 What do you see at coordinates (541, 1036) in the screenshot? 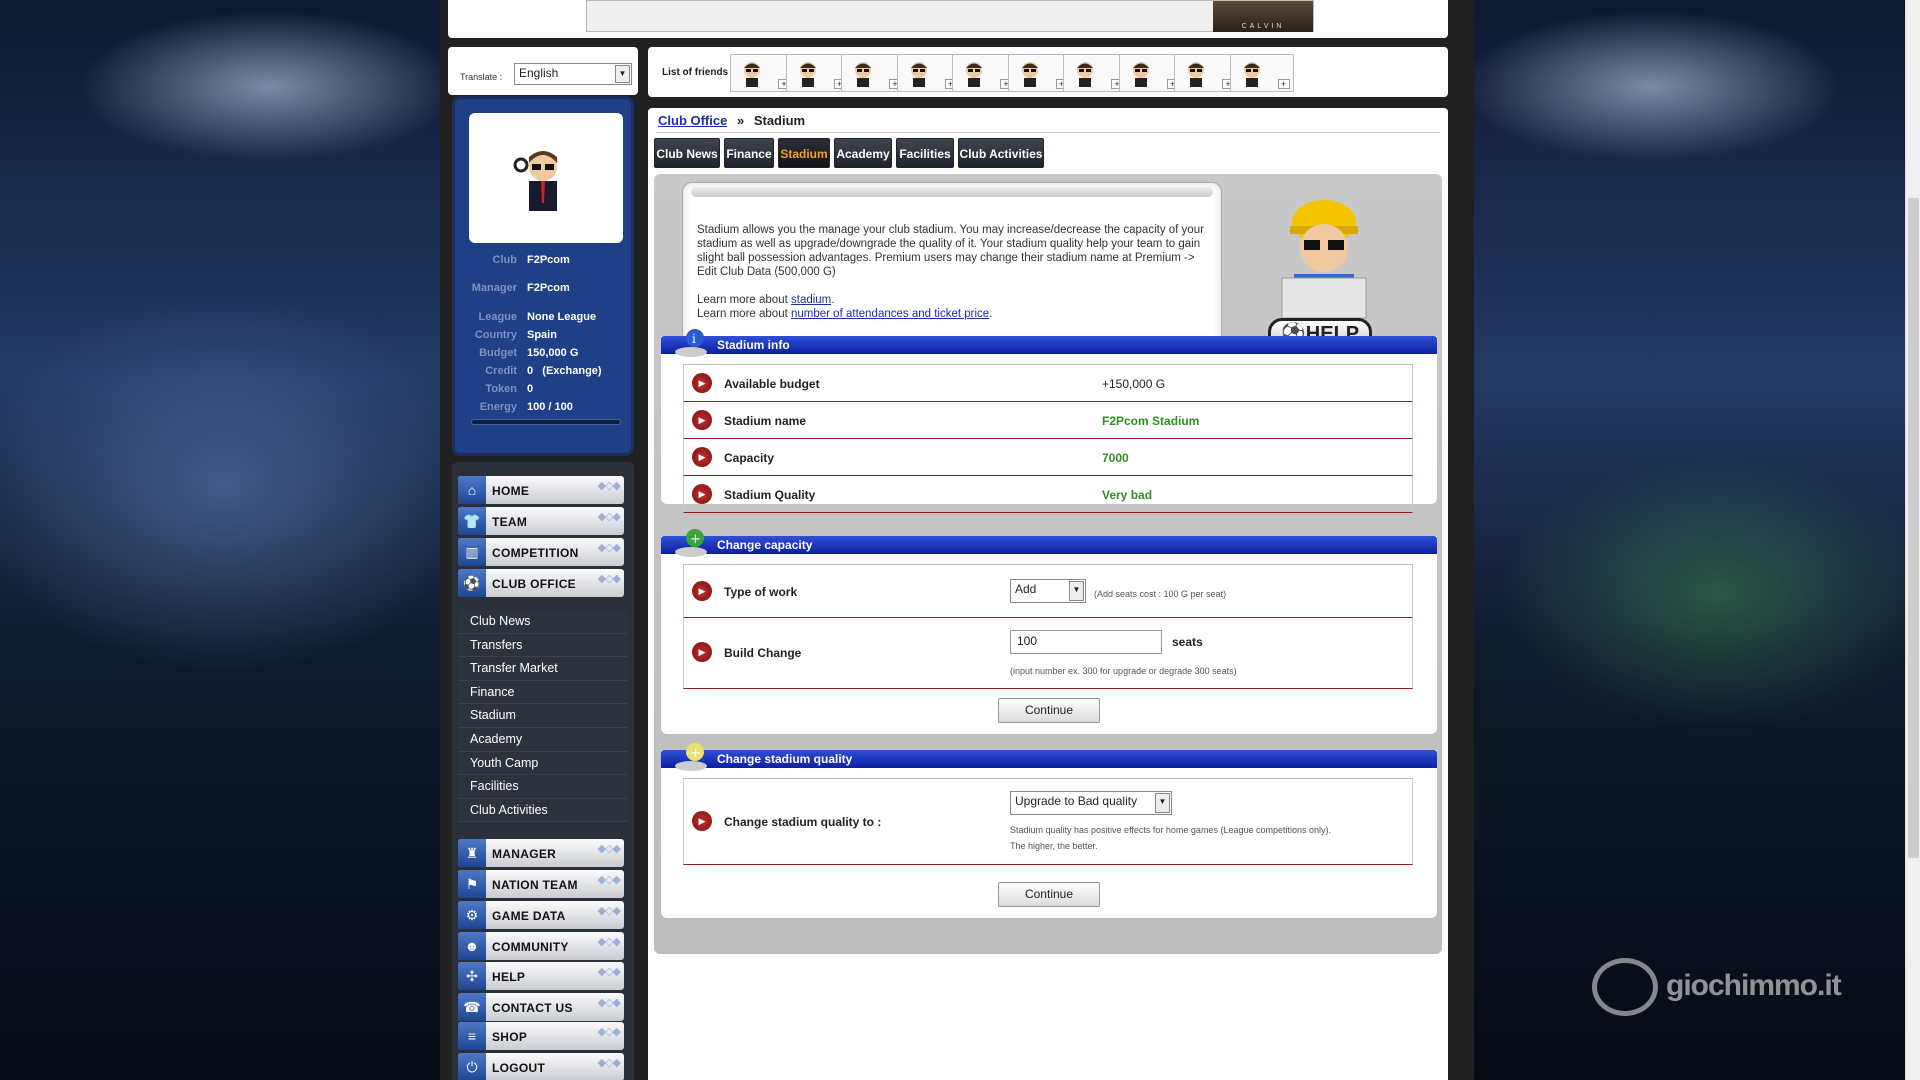
I see `menu-shop: ≡ SHOP ◆◇◆` at bounding box center [541, 1036].